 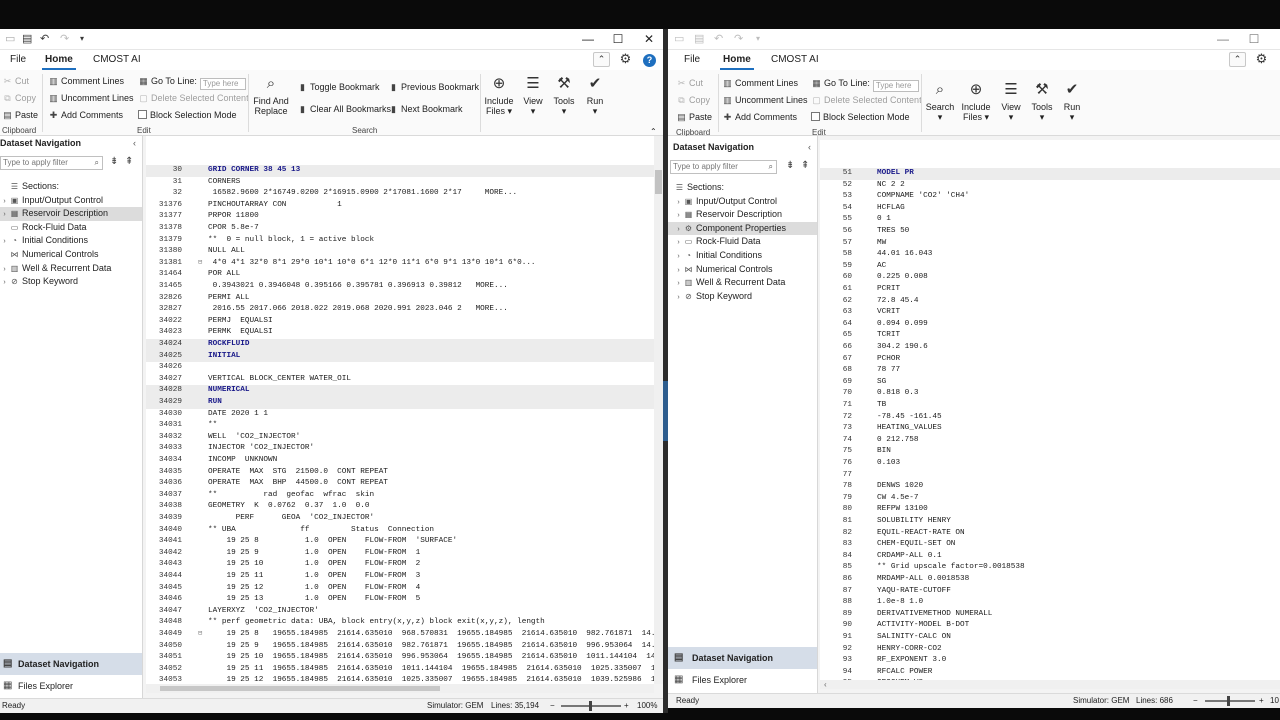 I want to click on dataset-navigation-tab: ▤ Dataset Navigation, so click(x=742, y=658).